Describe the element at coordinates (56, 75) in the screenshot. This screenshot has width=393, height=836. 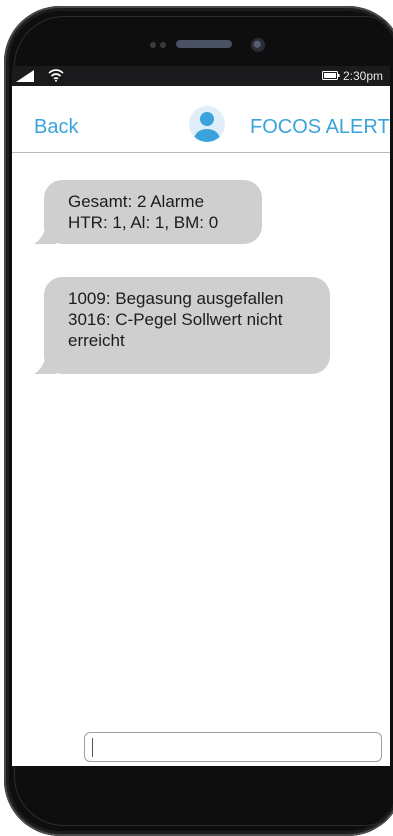
I see `wifi-icon` at that location.